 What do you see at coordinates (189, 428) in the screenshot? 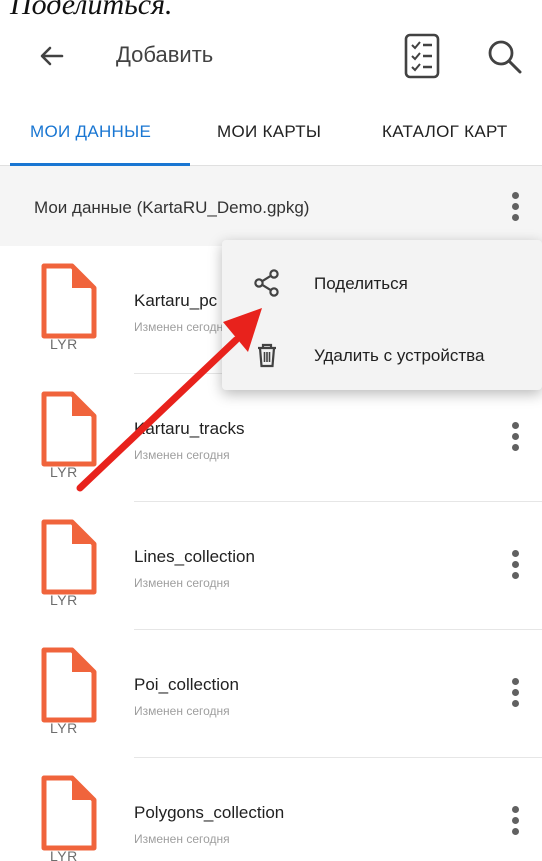
I see `file-name: Kartaru_tracks` at bounding box center [189, 428].